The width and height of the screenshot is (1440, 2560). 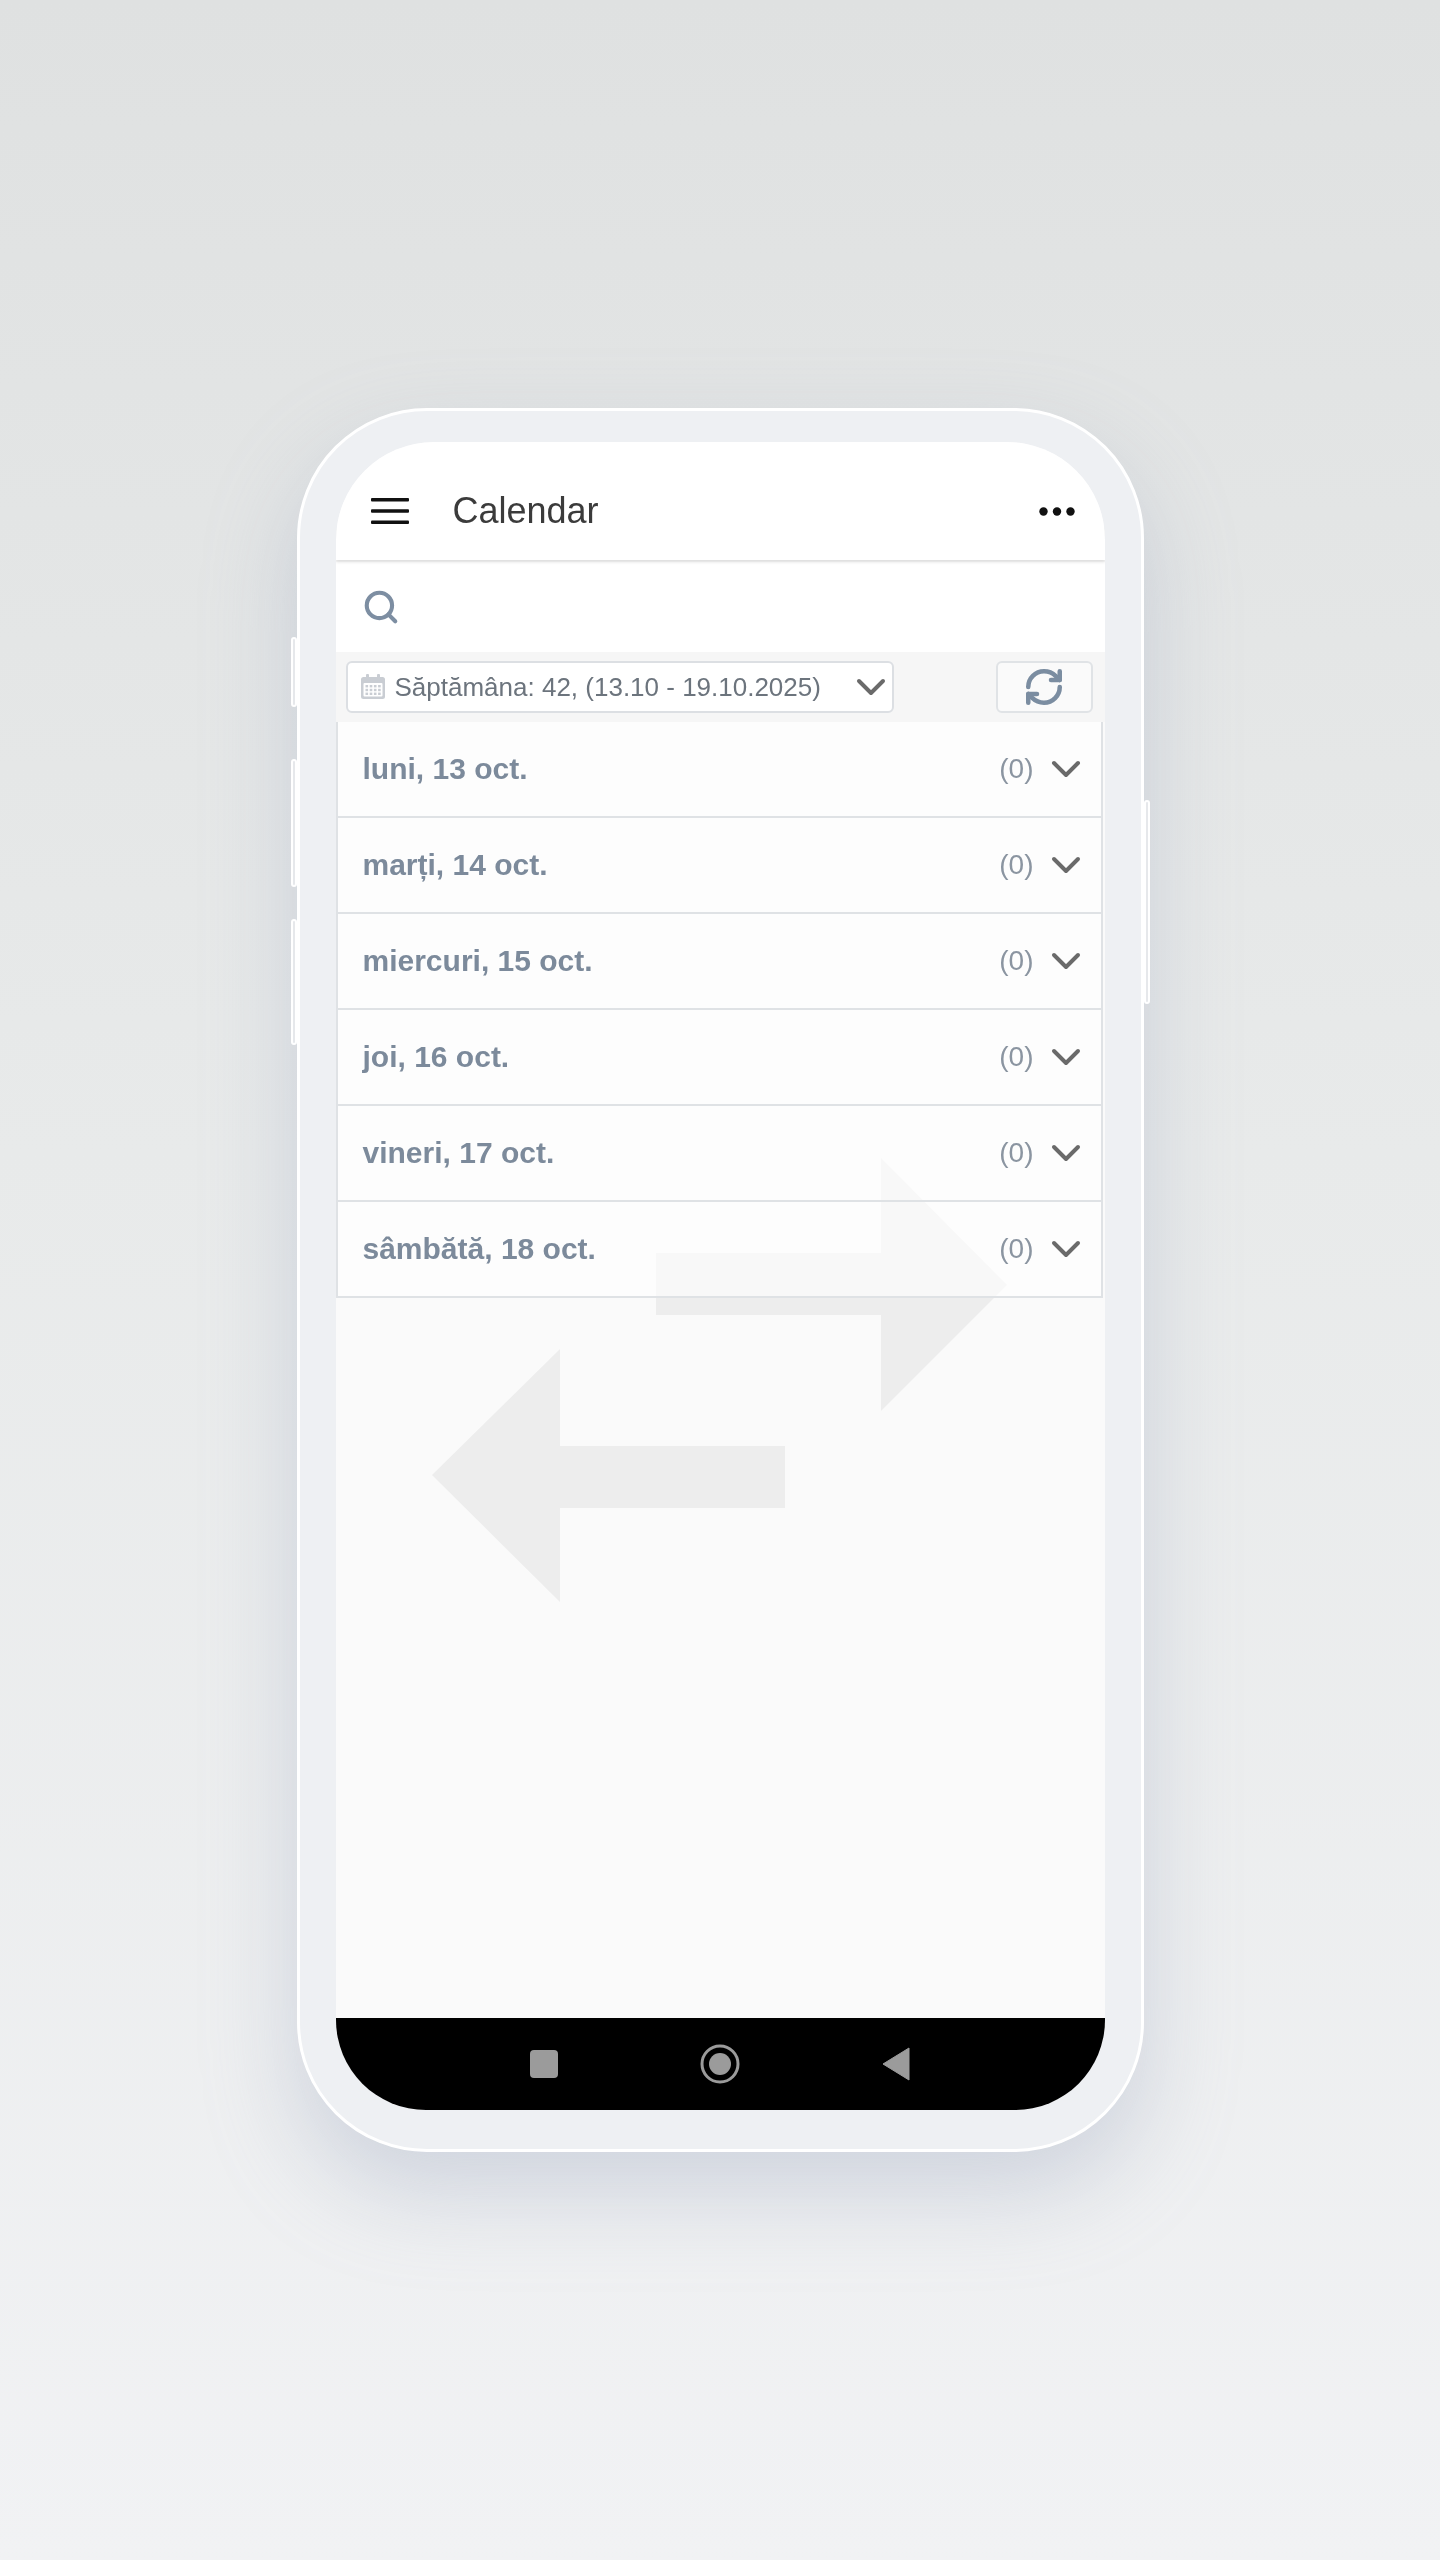 I want to click on home-icon, so click(x=720, y=2064).